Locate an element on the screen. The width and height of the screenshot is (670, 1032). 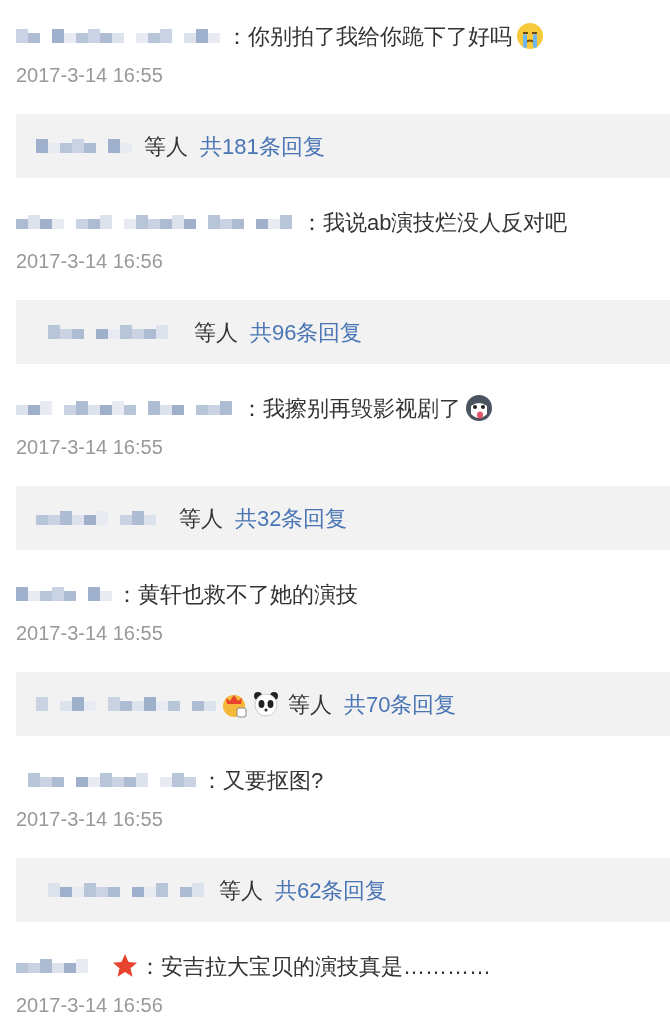
reply-summary-panel: 等人 共32条回复 is located at coordinates (343, 518).